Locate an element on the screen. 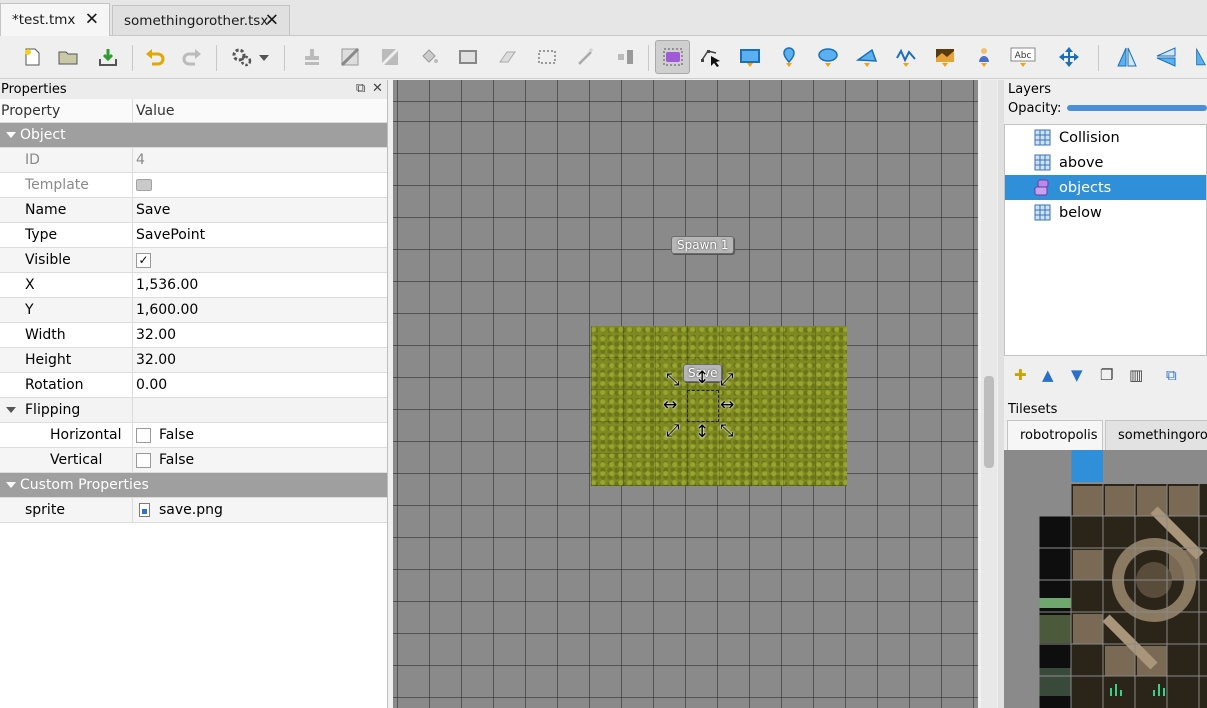 The image size is (1207, 708). resize-handle-bottom-left-icon: ⤢ is located at coordinates (673, 431).